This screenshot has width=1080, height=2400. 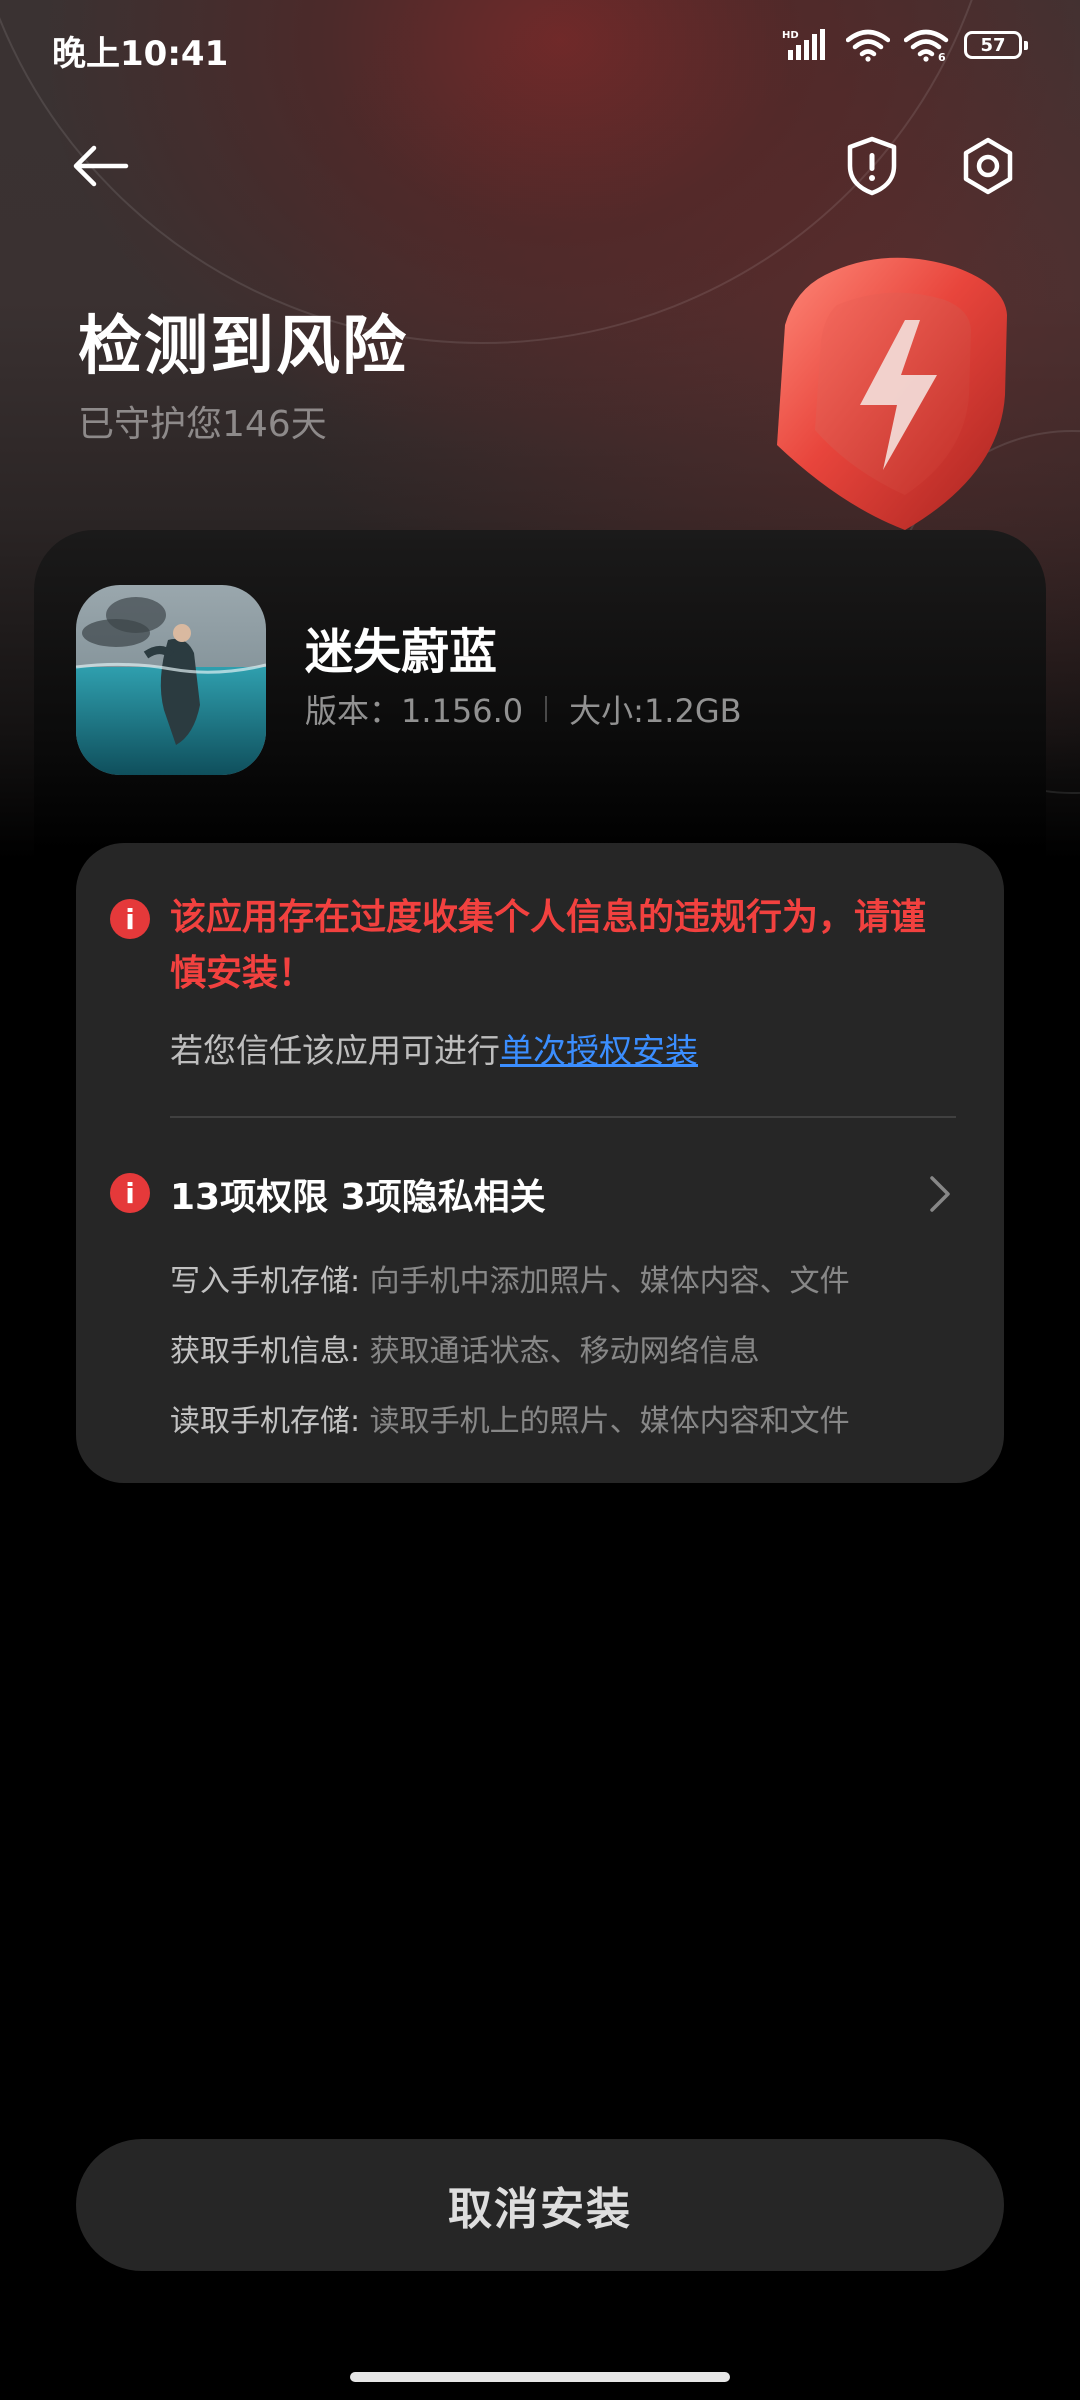 I want to click on cancel-install-button: 取消安装, so click(x=540, y=2205).